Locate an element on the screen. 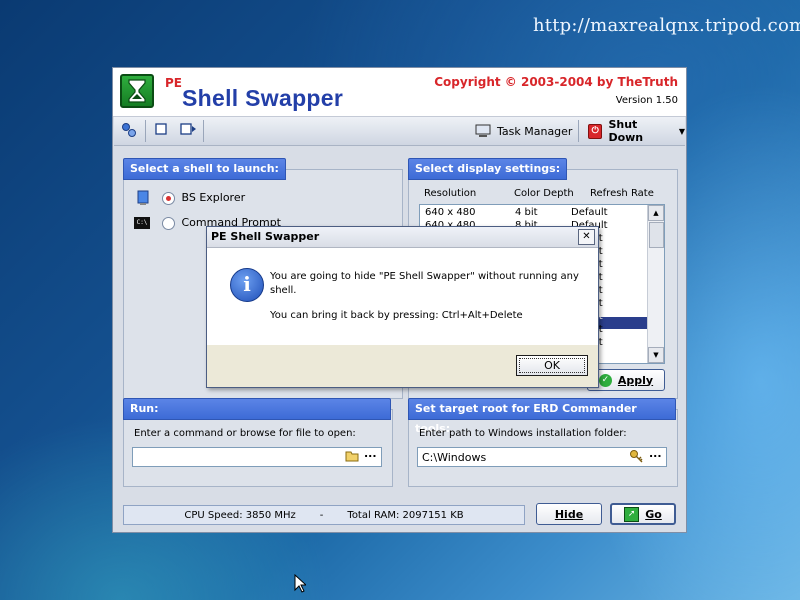  task-manager-button: Task Manager is located at coordinates (523, 131).